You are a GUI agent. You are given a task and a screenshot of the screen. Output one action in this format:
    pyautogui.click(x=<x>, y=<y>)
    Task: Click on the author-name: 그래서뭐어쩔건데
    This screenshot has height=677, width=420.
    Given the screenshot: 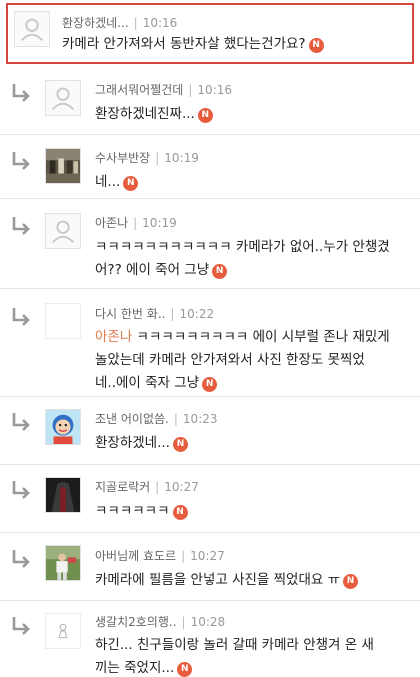 What is the action you would take?
    pyautogui.click(x=139, y=90)
    